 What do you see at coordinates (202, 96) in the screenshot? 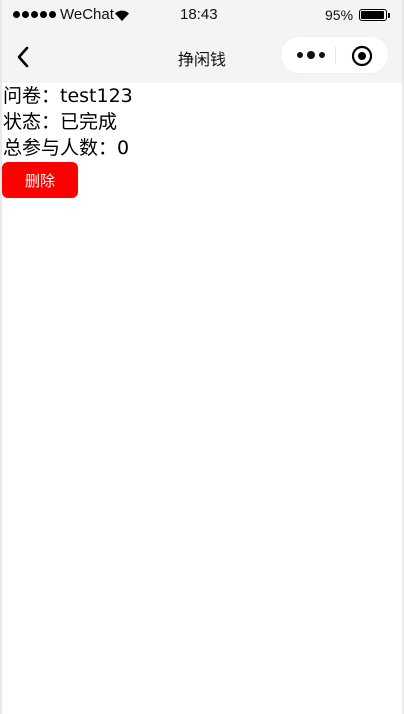
I see `survey-name-row: 问卷：test123` at bounding box center [202, 96].